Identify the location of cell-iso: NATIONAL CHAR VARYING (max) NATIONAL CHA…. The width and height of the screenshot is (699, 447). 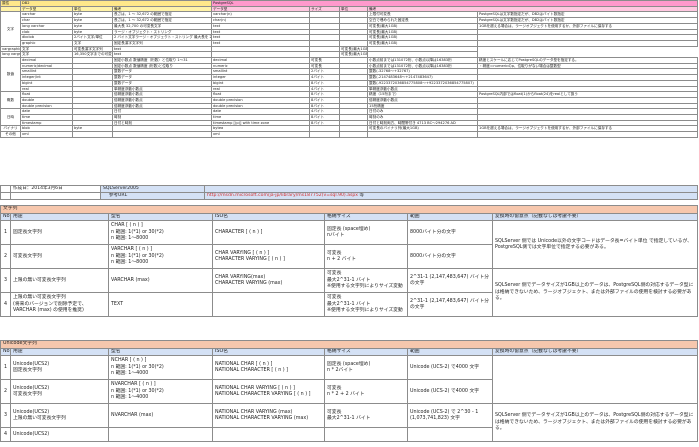
(268, 416).